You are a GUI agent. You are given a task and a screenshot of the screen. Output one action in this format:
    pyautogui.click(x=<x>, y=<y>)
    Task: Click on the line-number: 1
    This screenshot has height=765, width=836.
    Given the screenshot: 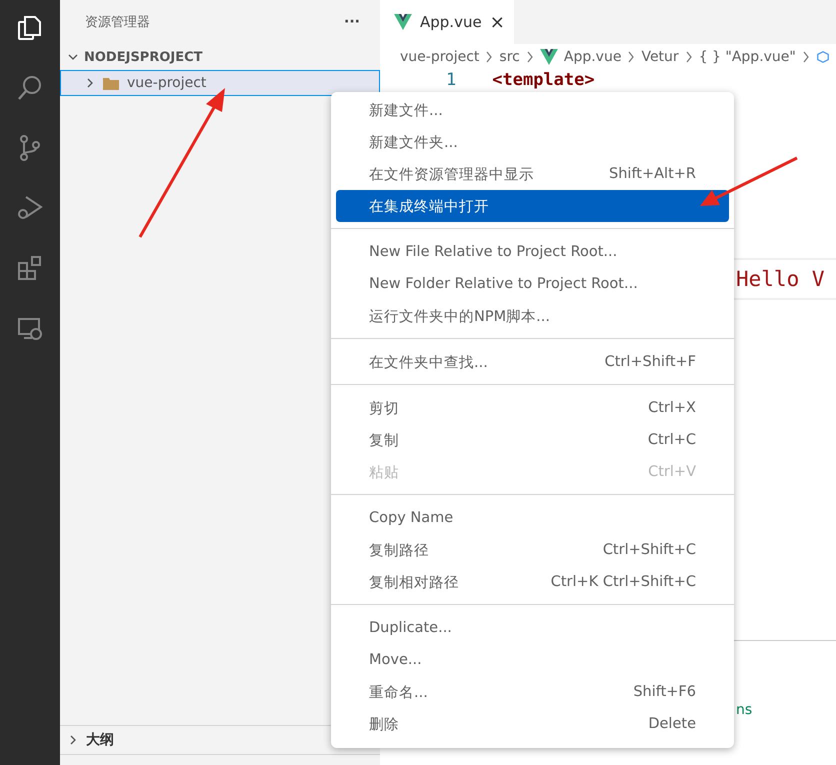 What is the action you would take?
    pyautogui.click(x=451, y=80)
    